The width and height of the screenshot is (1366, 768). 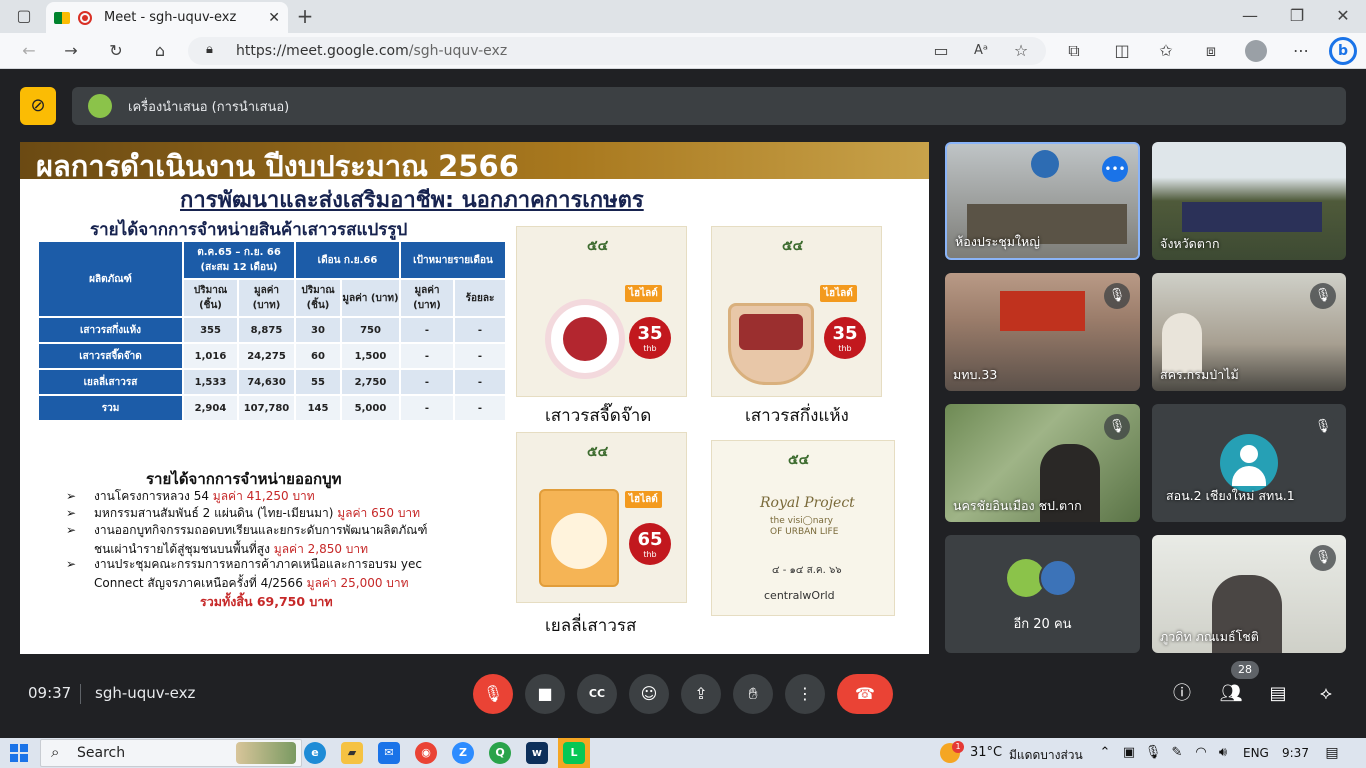 I want to click on app-q-icon: Q, so click(x=500, y=753).